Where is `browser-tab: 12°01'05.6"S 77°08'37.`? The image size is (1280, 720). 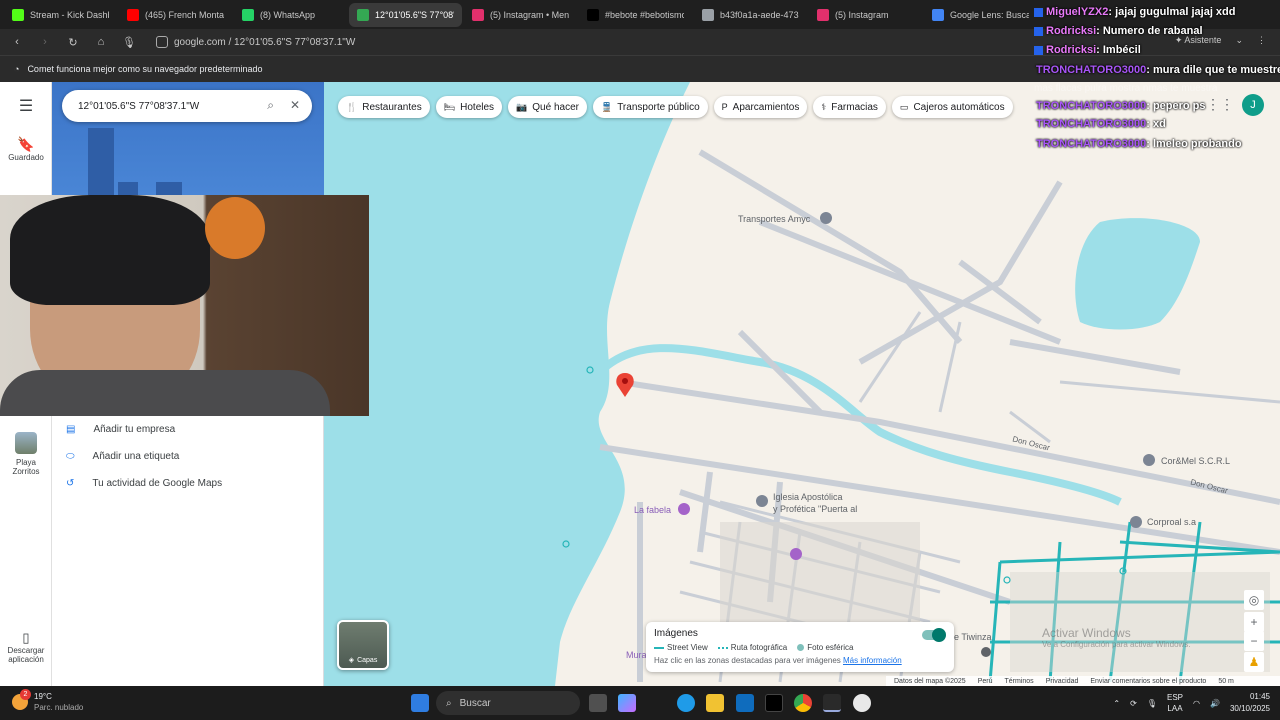
browser-tab: 12°01'05.6"S 77°08'37. is located at coordinates (405, 14).